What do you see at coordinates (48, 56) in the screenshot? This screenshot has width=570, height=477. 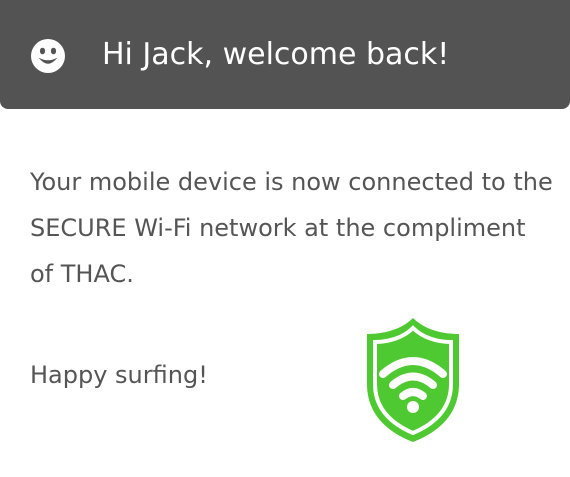 I see `smiley-face-icon` at bounding box center [48, 56].